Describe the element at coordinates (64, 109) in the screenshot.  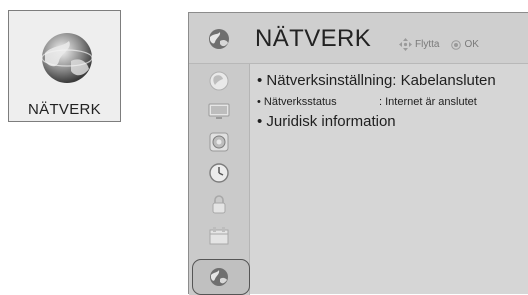
I see `tile-label: NÄTVERK` at that location.